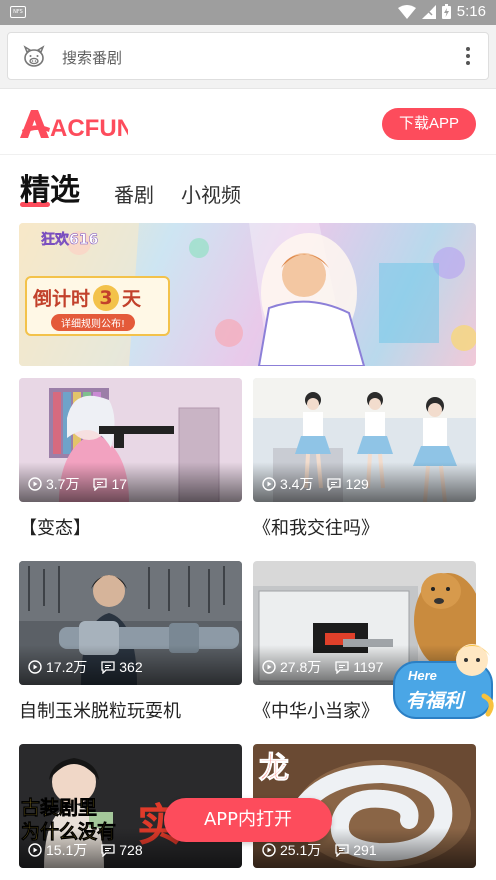  What do you see at coordinates (248, 12) in the screenshot?
I see `status-bar: NFS 5:16` at bounding box center [248, 12].